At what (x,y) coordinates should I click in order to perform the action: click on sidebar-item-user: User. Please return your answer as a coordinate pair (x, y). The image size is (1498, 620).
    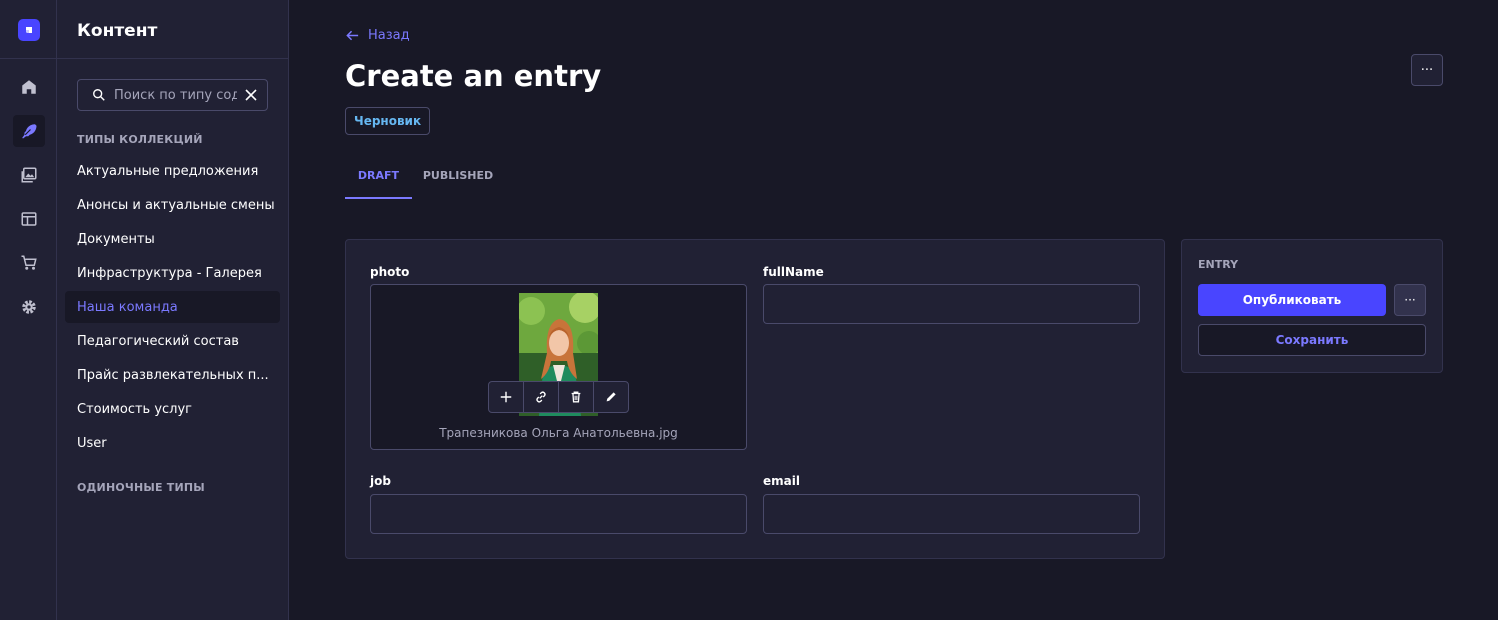
    Looking at the image, I should click on (172, 443).